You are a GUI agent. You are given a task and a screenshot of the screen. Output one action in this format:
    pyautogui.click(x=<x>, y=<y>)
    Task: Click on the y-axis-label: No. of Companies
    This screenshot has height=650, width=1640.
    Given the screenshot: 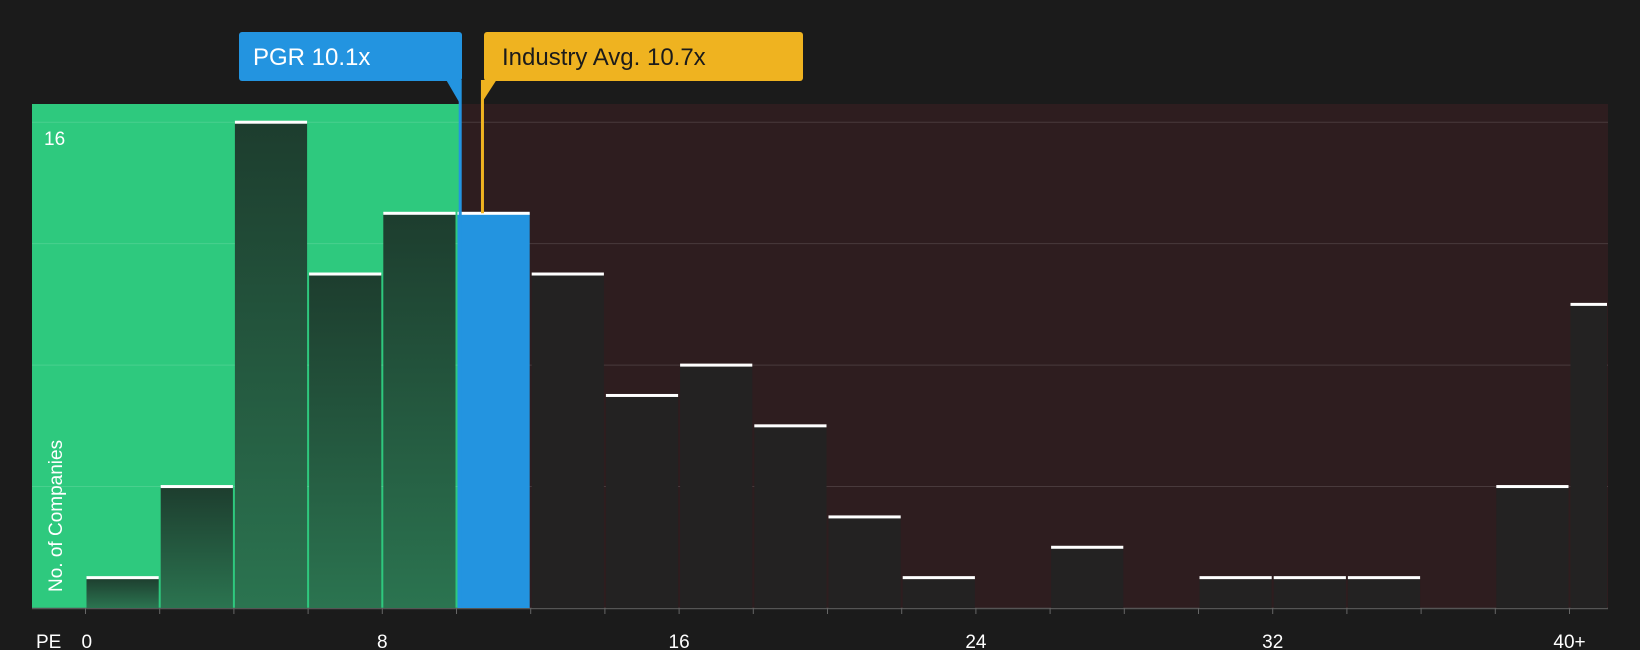 What is the action you would take?
    pyautogui.click(x=56, y=516)
    